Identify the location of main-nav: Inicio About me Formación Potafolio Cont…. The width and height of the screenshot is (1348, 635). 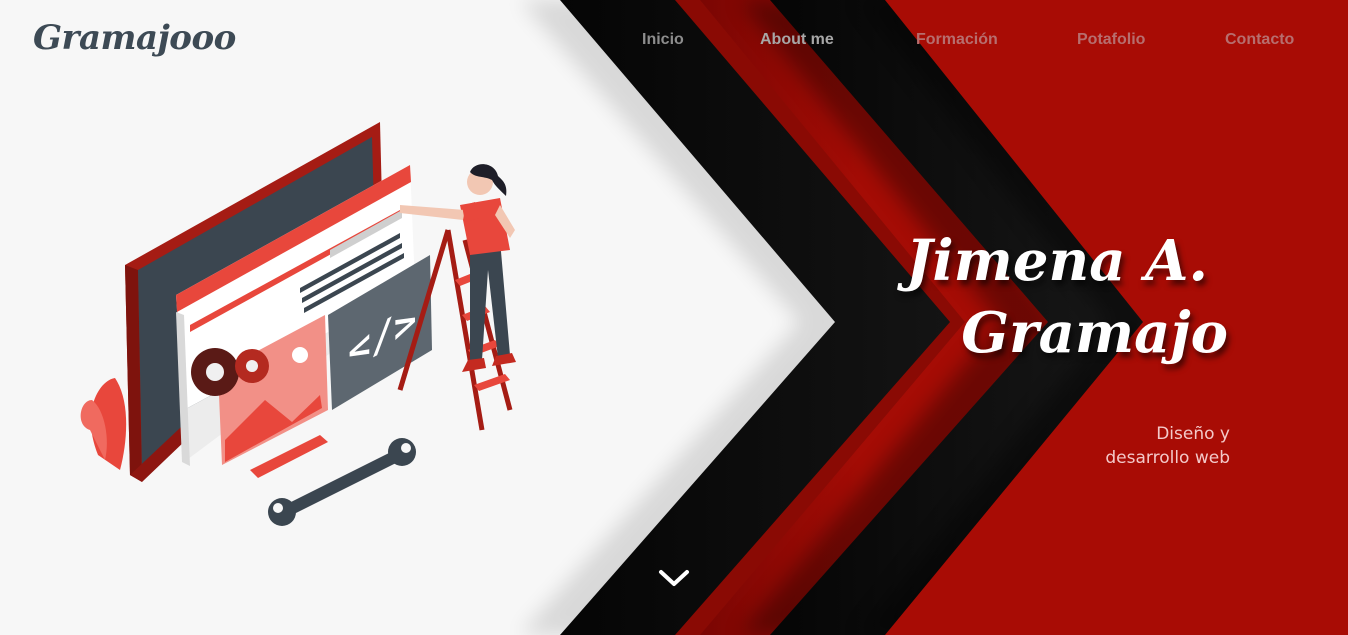
(674, 41).